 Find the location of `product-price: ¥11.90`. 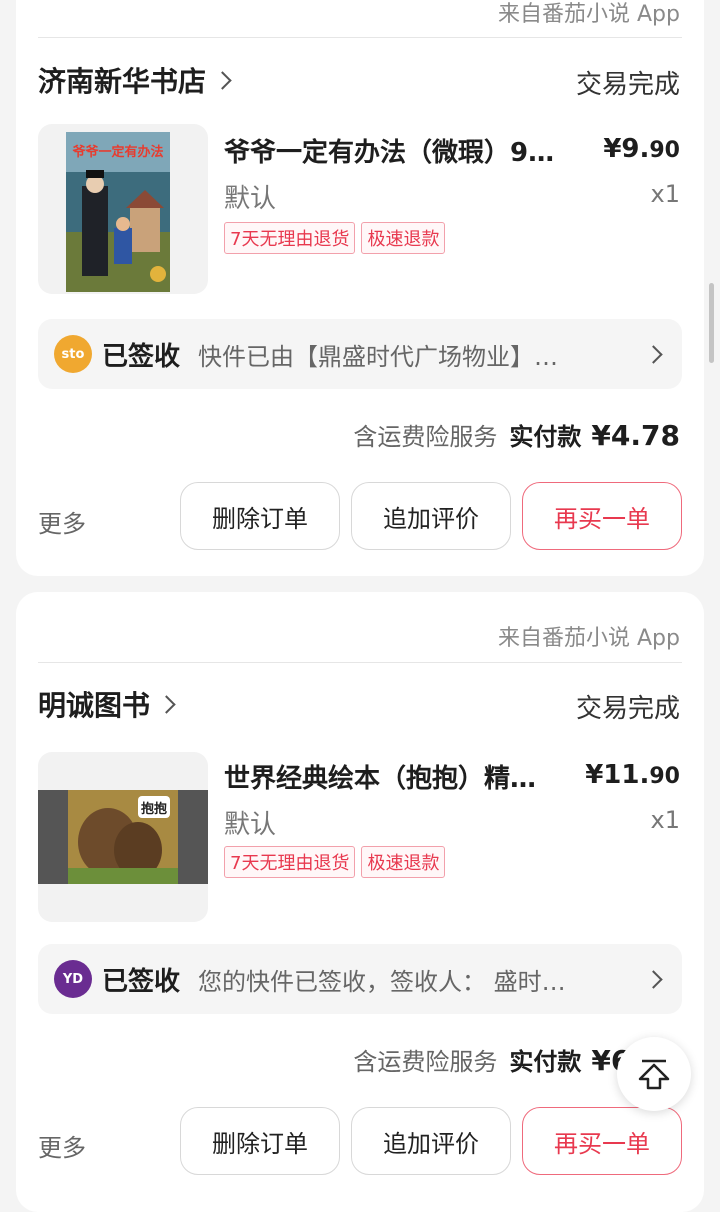

product-price: ¥11.90 is located at coordinates (632, 775).